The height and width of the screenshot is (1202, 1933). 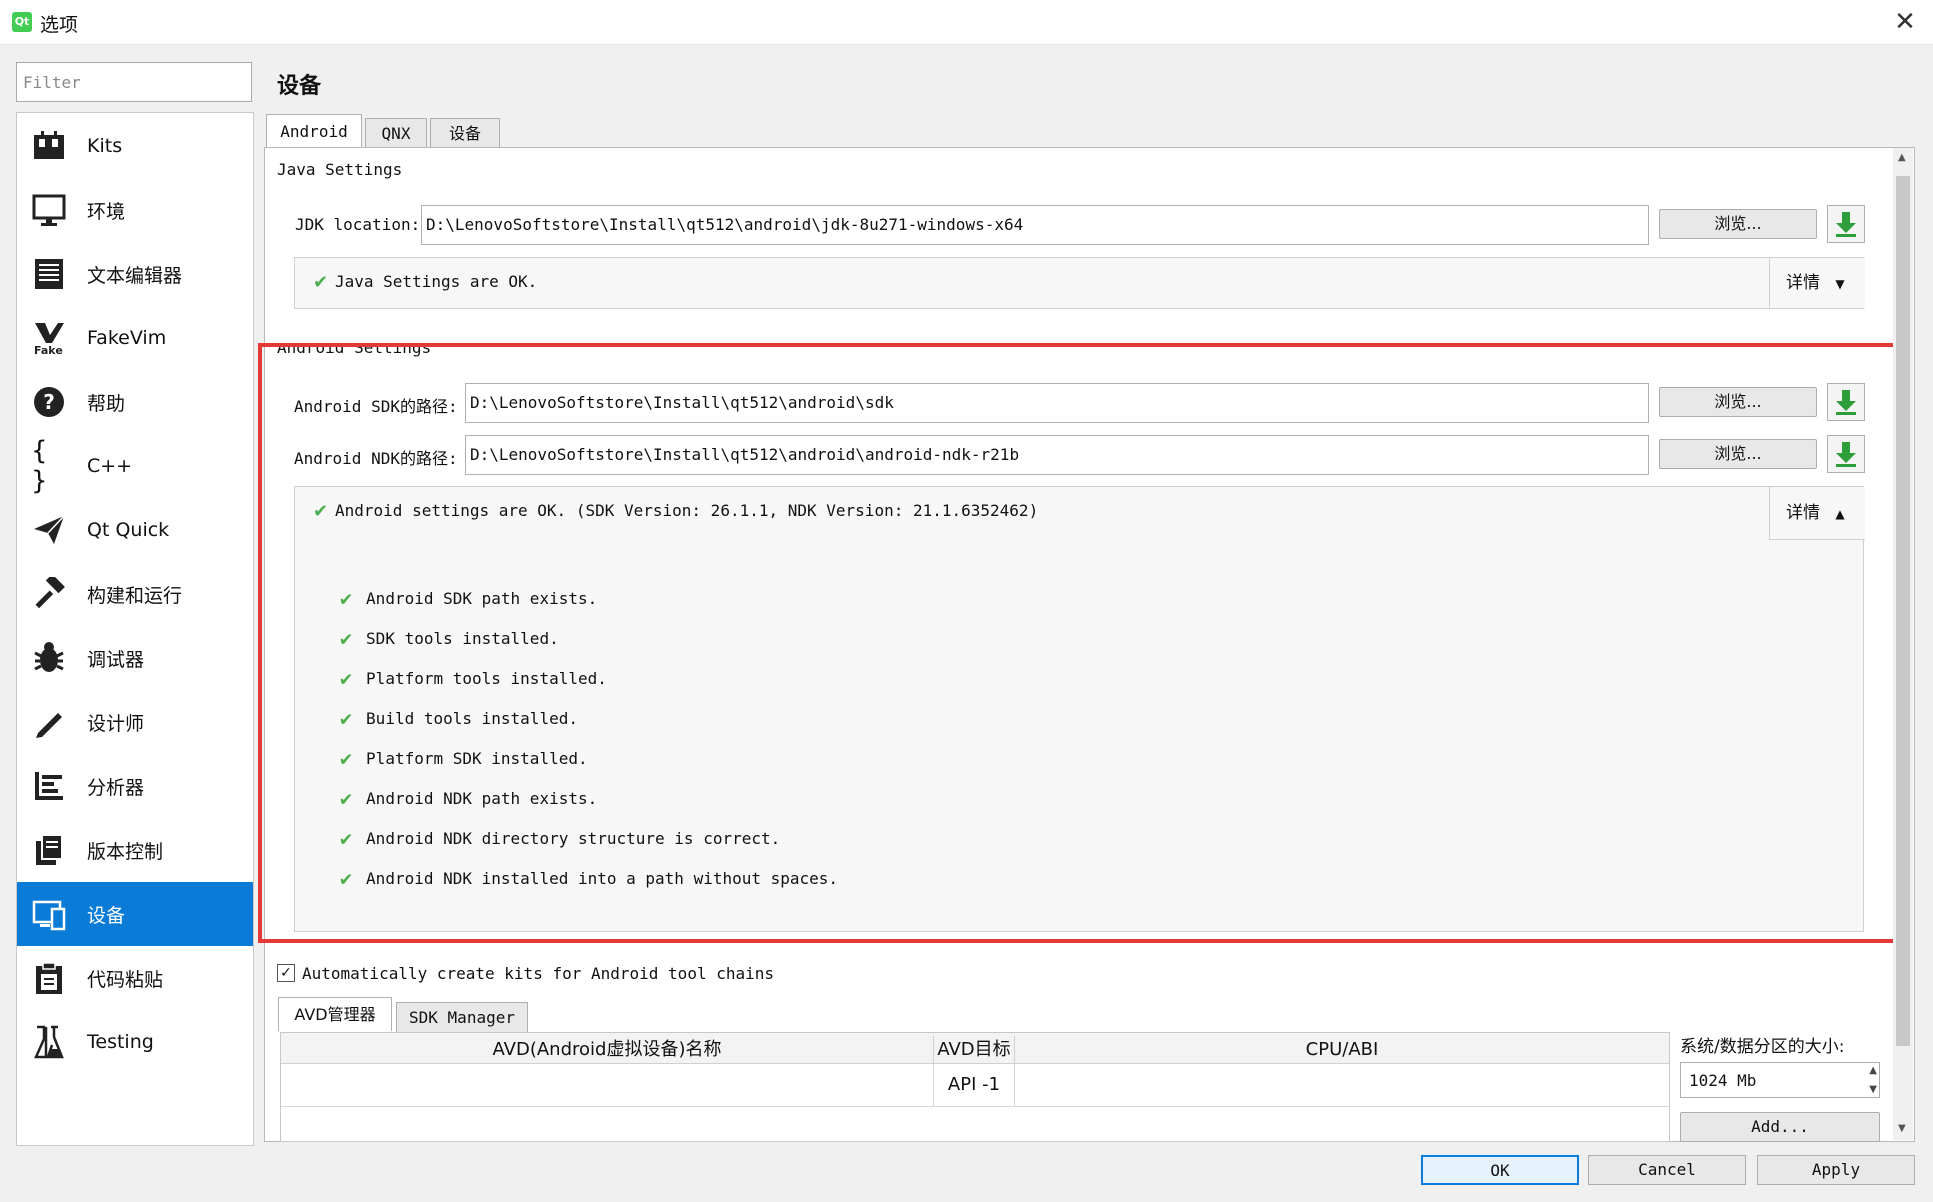 What do you see at coordinates (135, 402) in the screenshot?
I see `sidebar-item-help: ? 帮助` at bounding box center [135, 402].